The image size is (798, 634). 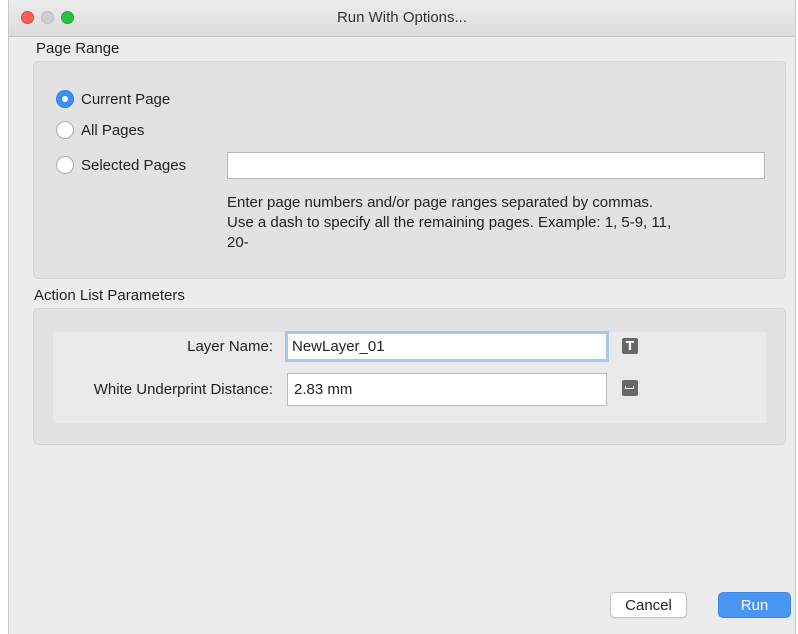 I want to click on layer-name-label: Layer Name:, so click(x=230, y=346).